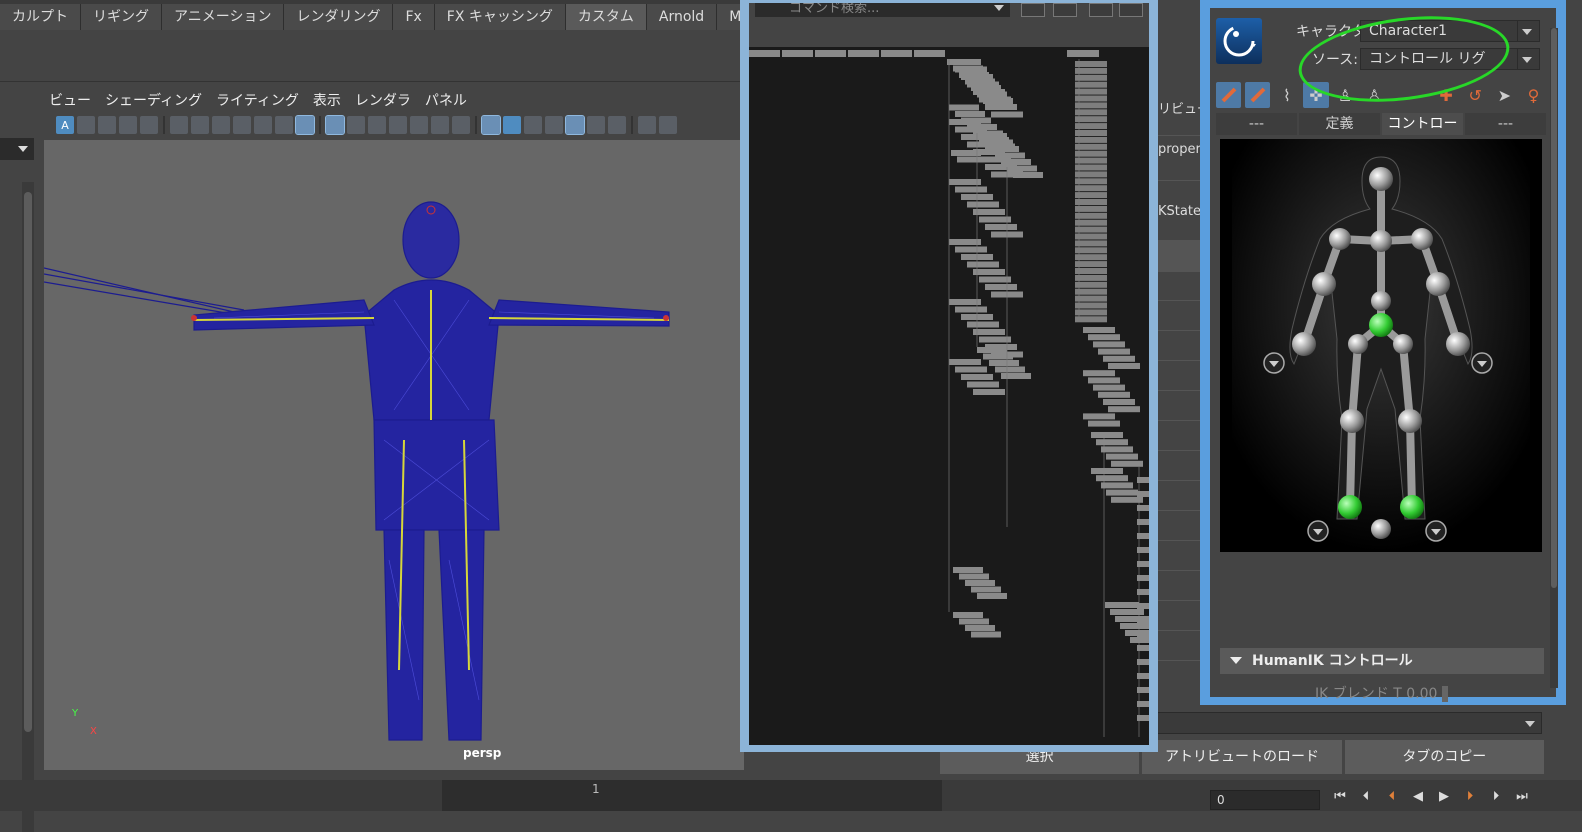 Image resolution: width=1582 pixels, height=832 pixels. I want to click on current-frame-field: 0, so click(1265, 800).